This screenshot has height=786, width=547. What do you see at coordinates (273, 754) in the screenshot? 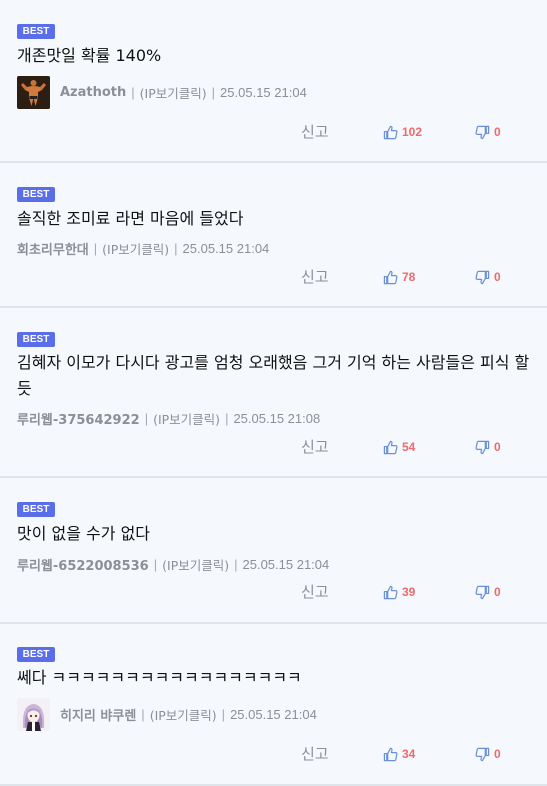
I see `comment-actions: 신고 34 0` at bounding box center [273, 754].